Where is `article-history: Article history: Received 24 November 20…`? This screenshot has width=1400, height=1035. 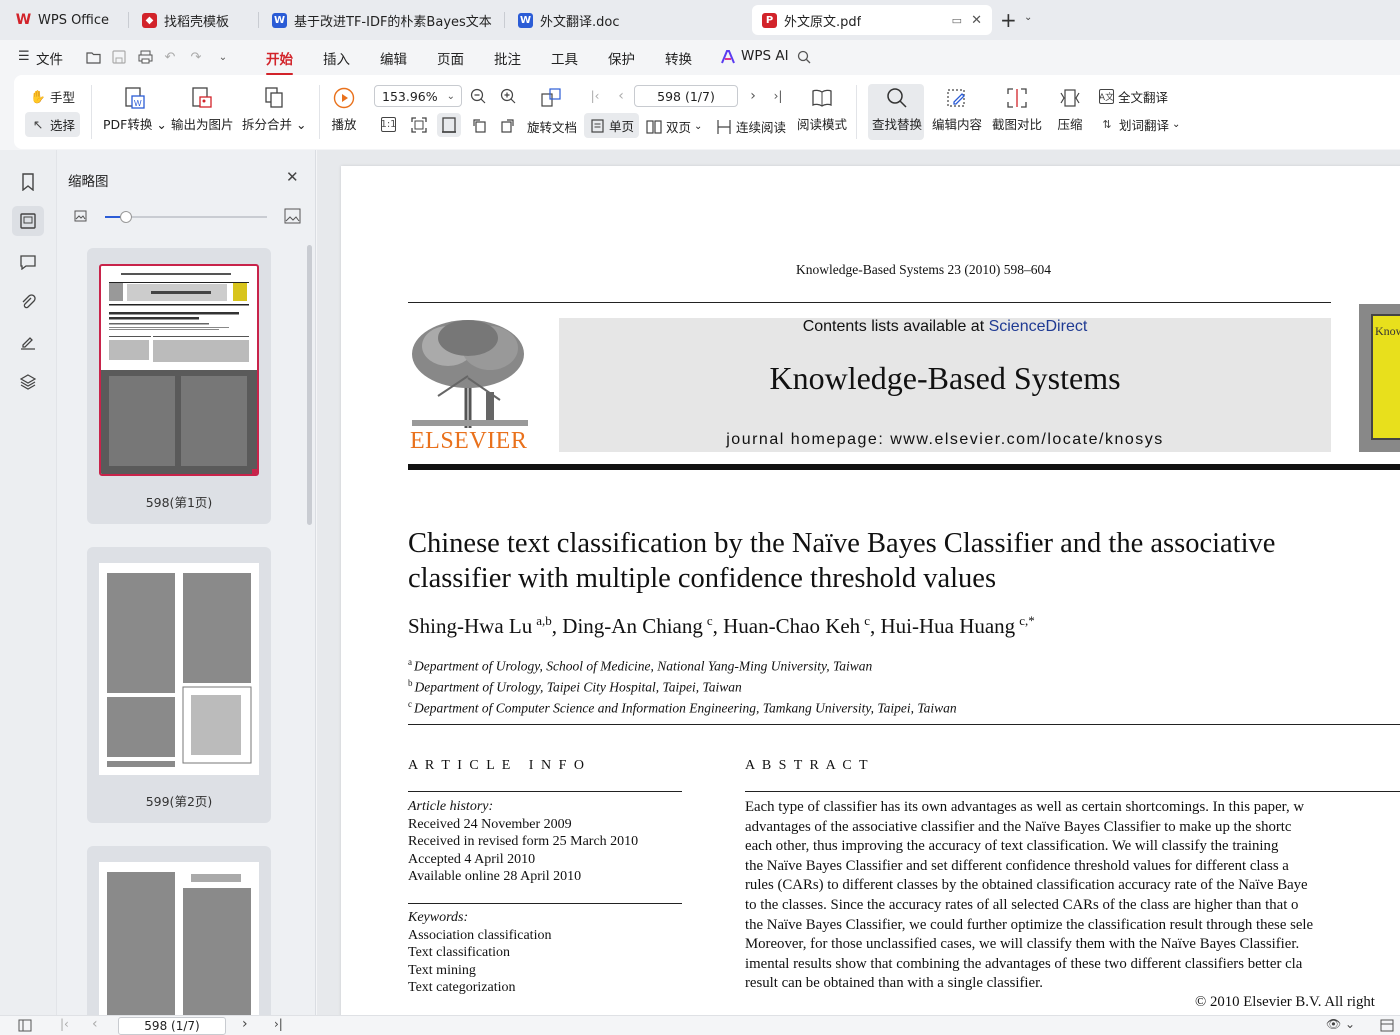
article-history: Article history: Received 24 November 20… is located at coordinates (523, 842).